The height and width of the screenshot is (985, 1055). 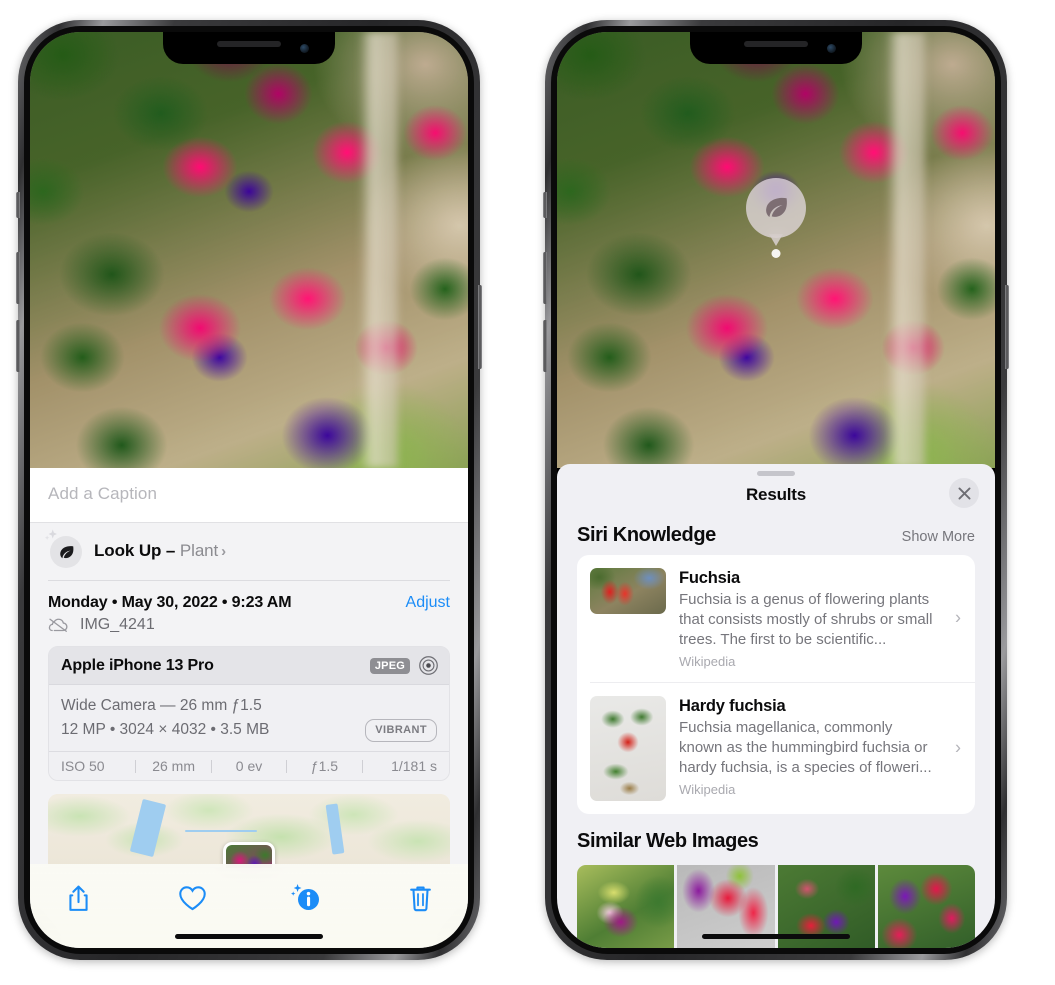 I want to click on close-button, so click(x=964, y=493).